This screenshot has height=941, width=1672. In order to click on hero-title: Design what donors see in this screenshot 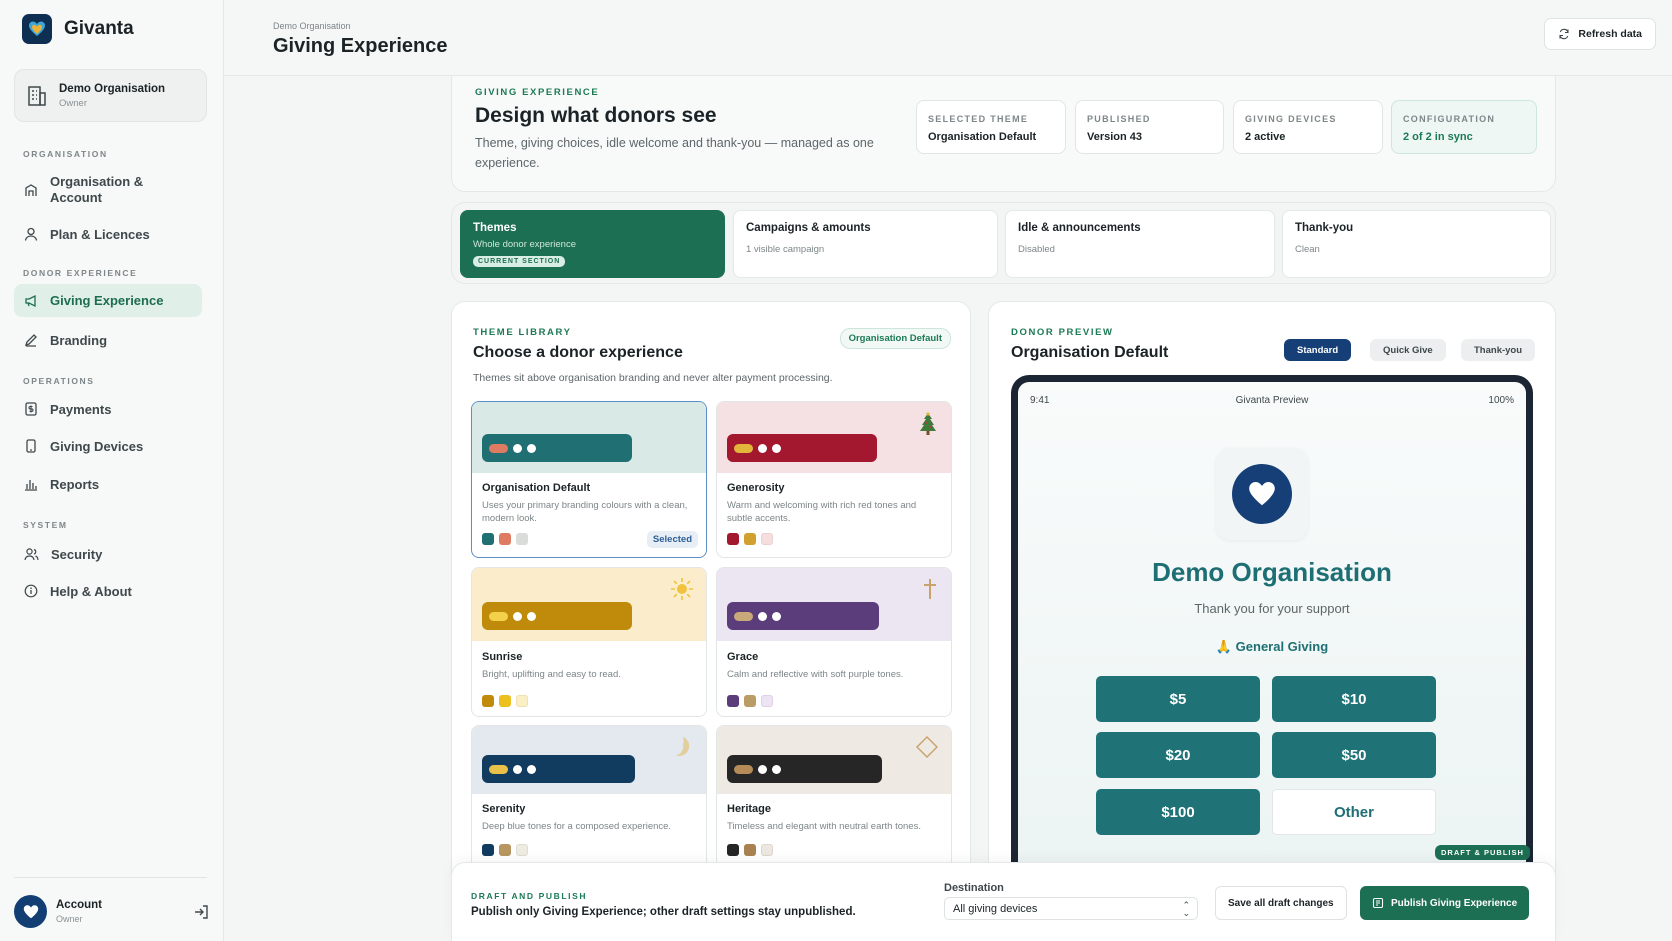, I will do `click(596, 115)`.